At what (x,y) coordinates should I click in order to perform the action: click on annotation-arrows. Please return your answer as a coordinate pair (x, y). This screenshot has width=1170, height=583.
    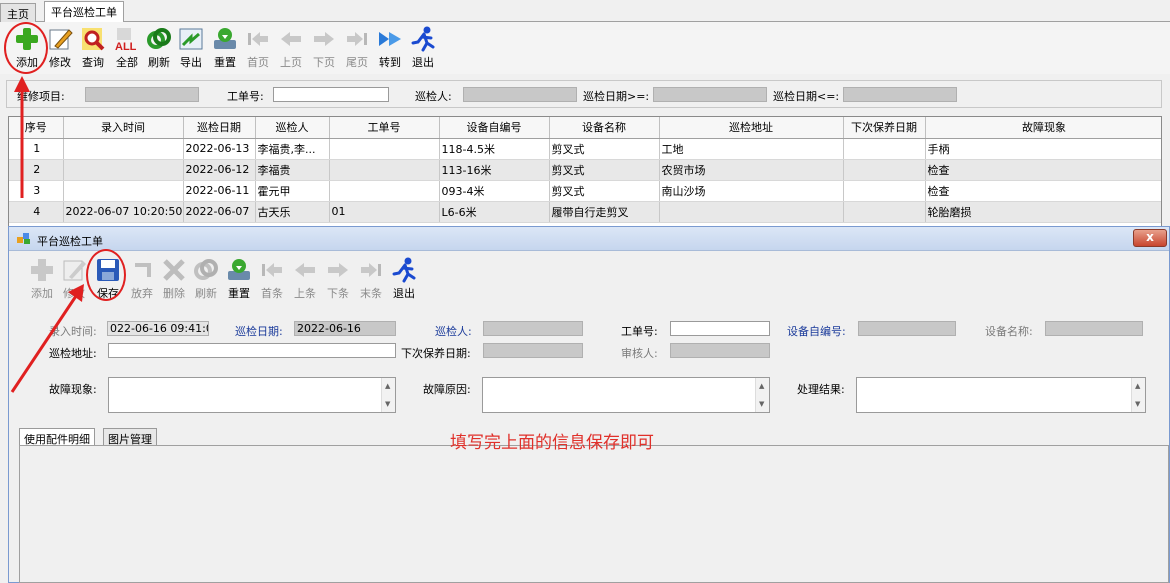
    Looking at the image, I should click on (47, 234).